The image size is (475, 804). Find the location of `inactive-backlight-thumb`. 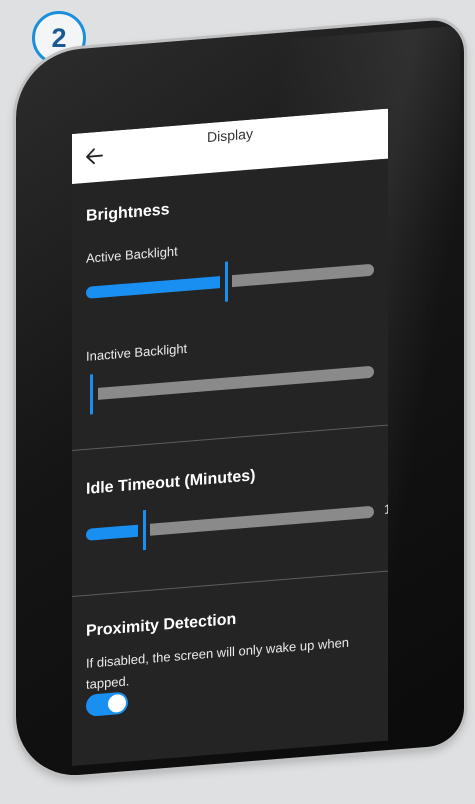

inactive-backlight-thumb is located at coordinates (91, 394).